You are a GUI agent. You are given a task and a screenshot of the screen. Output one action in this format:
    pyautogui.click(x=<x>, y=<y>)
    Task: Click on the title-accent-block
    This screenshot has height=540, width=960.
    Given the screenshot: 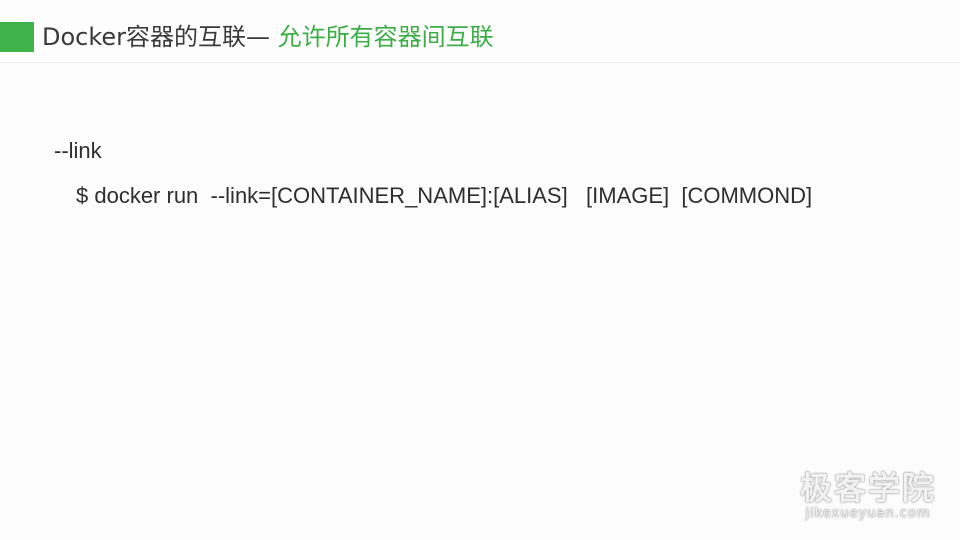 What is the action you would take?
    pyautogui.click(x=17, y=37)
    